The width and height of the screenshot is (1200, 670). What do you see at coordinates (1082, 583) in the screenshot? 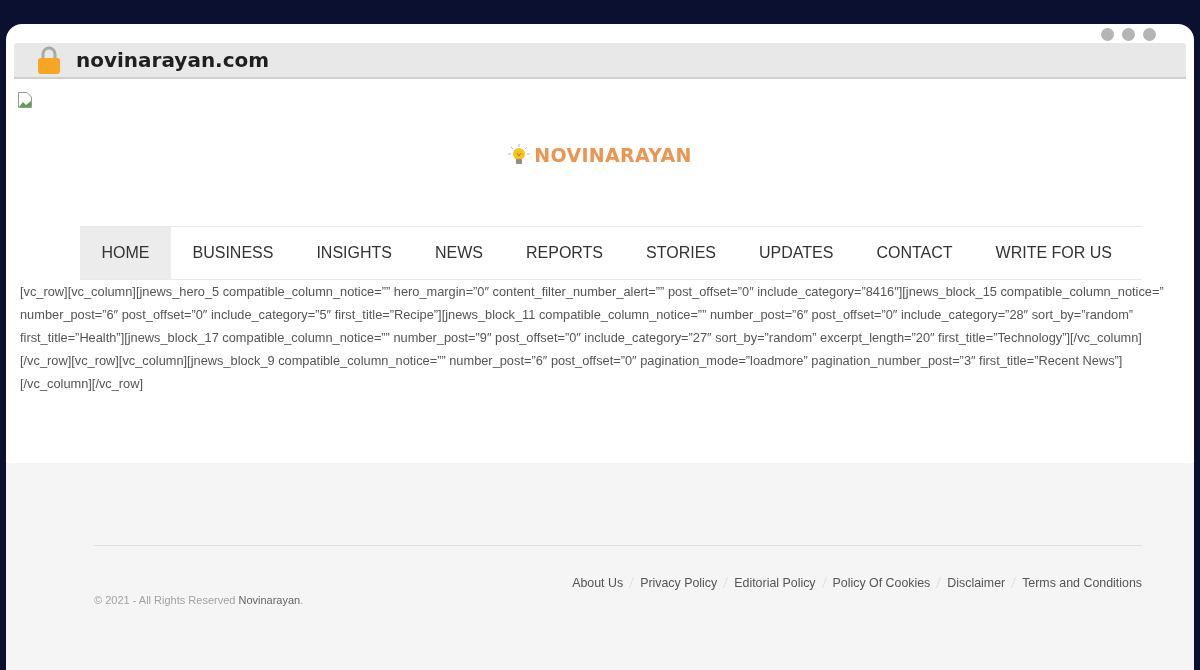
I see `footer-link: Terms and Conditions` at bounding box center [1082, 583].